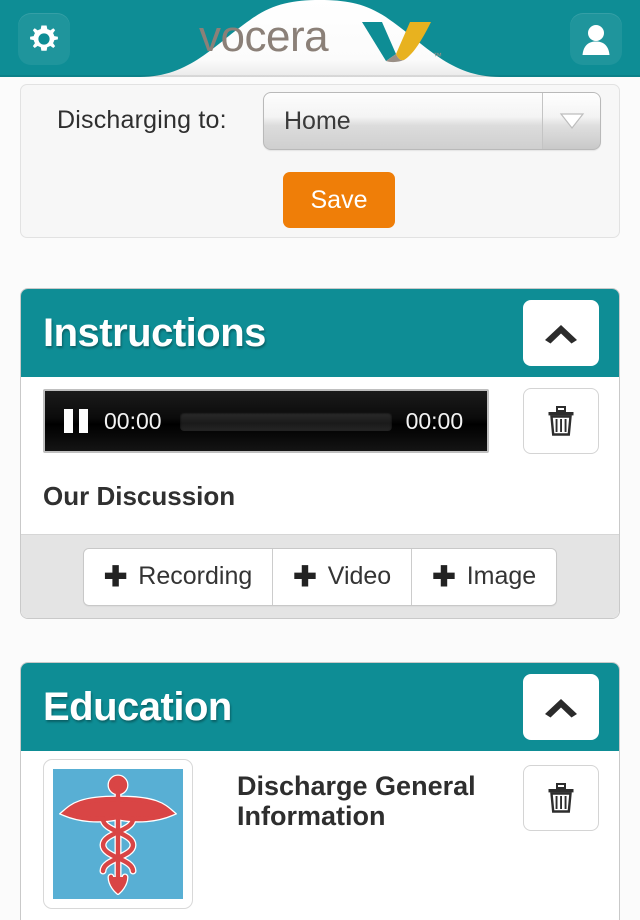 The image size is (640, 920). I want to click on delete-education-button, so click(561, 798).